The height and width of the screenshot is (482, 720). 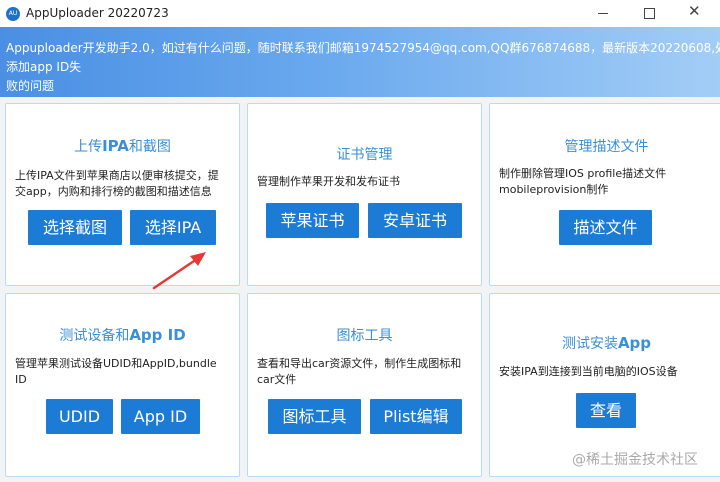 What do you see at coordinates (314, 416) in the screenshot?
I see `icon-tool-button: 图标工具` at bounding box center [314, 416].